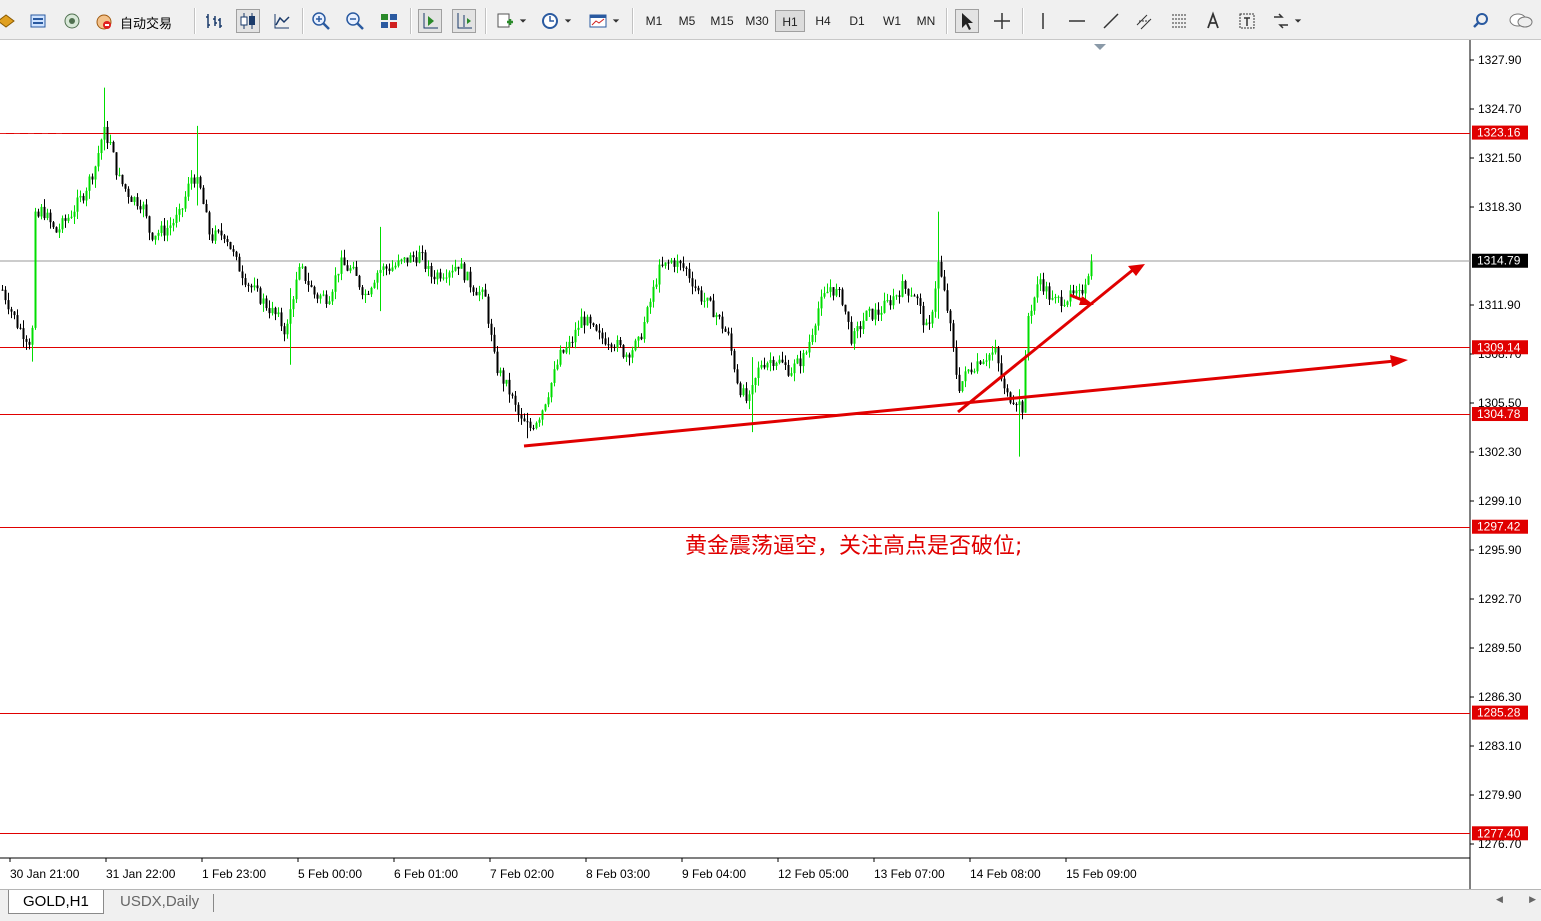 The height and width of the screenshot is (921, 1541). I want to click on timeframe-mn-button: MN, so click(926, 21).